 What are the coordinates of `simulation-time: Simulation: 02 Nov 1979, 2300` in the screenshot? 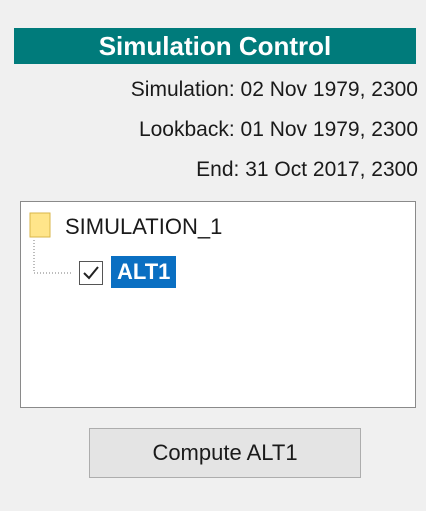 It's located at (274, 89).